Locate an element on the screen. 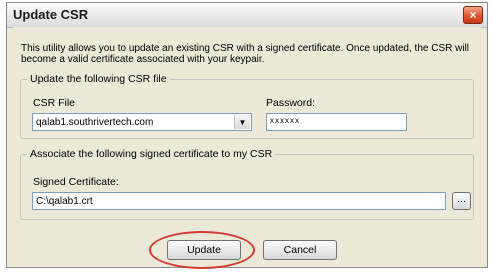 The height and width of the screenshot is (273, 493). csr-file-value: qalab1.southrivertech.com is located at coordinates (95, 122).